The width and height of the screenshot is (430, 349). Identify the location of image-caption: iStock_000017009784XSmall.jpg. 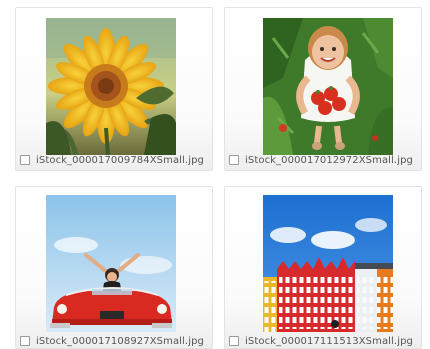
(112, 160).